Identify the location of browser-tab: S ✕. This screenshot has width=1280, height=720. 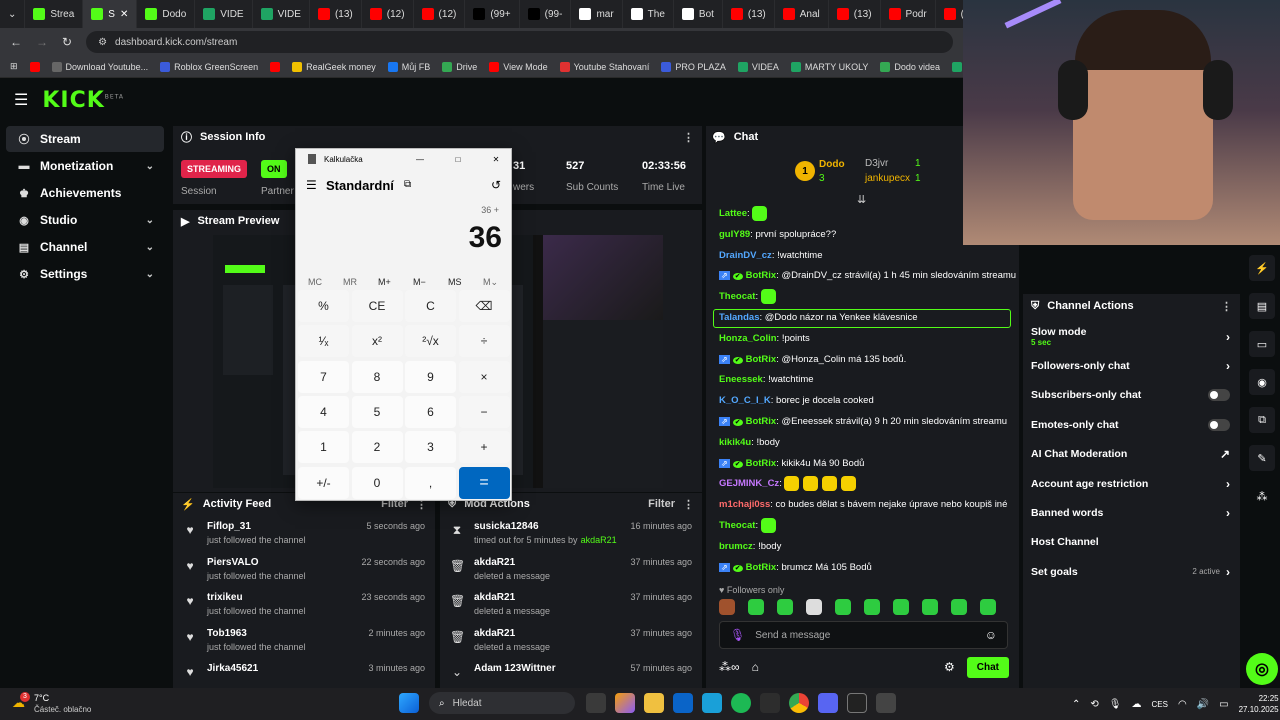
(110, 14).